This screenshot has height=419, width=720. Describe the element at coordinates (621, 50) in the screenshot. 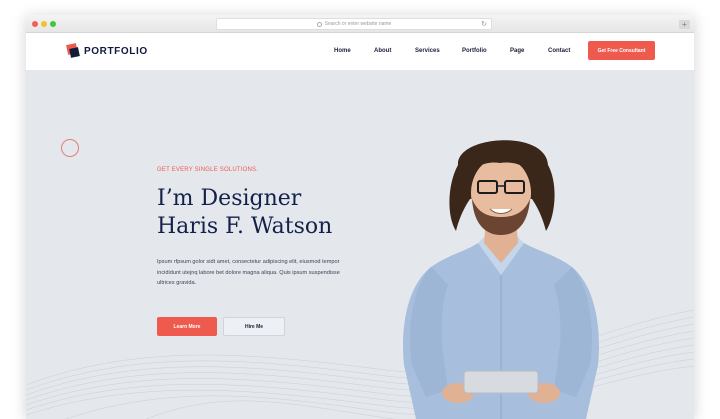

I see `get-free-consultant-button: Get Free Consultant` at that location.